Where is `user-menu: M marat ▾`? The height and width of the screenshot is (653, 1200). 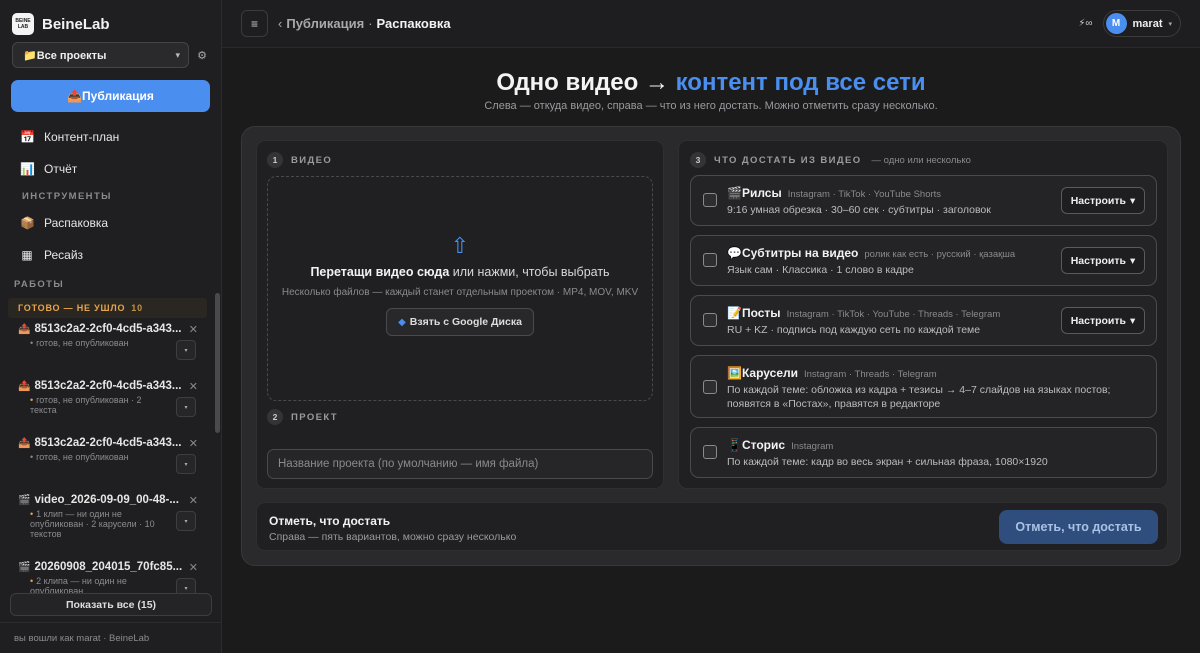 user-menu: M marat ▾ is located at coordinates (1141, 23).